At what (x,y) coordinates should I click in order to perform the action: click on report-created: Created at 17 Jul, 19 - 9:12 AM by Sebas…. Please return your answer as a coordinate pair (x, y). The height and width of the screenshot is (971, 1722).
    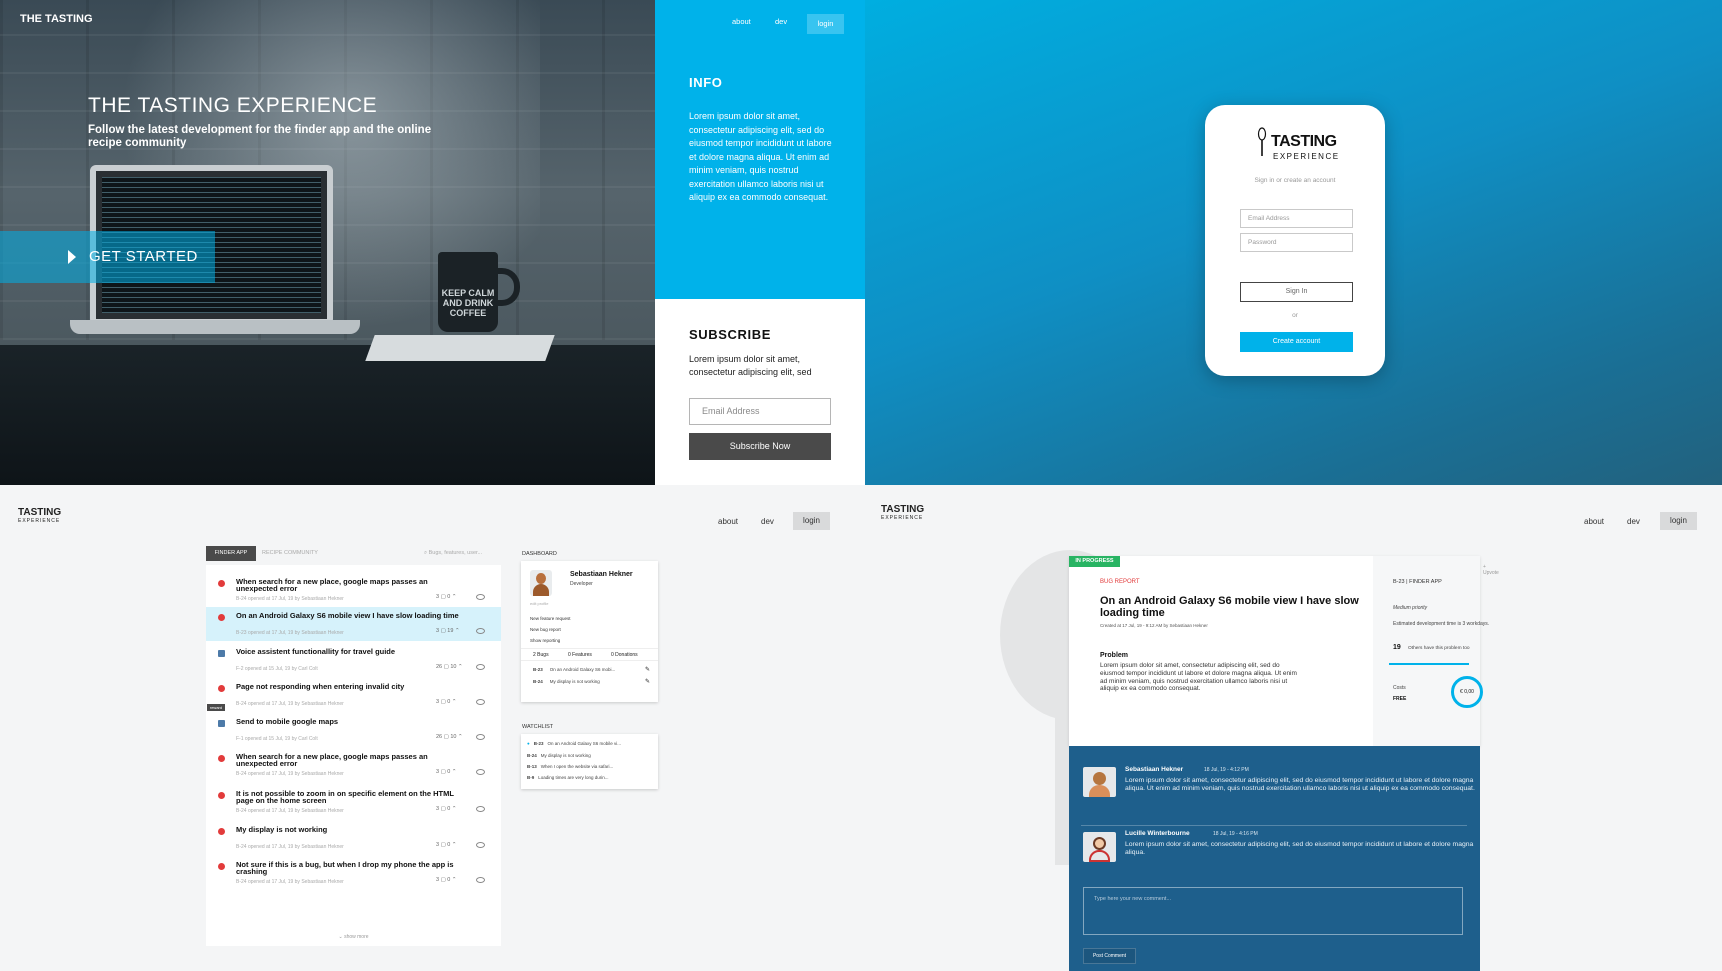
    Looking at the image, I should click on (1154, 625).